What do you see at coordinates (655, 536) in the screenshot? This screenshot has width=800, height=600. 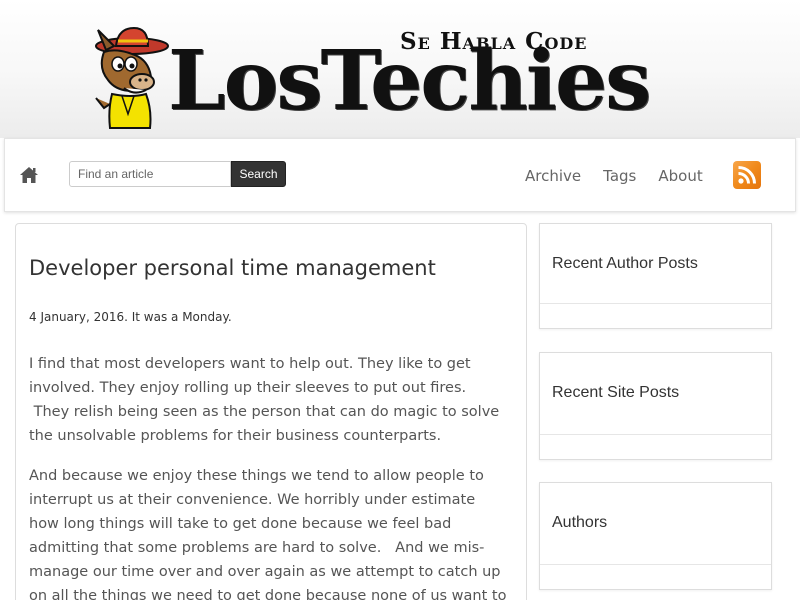 I see `widget-authors: Authors` at bounding box center [655, 536].